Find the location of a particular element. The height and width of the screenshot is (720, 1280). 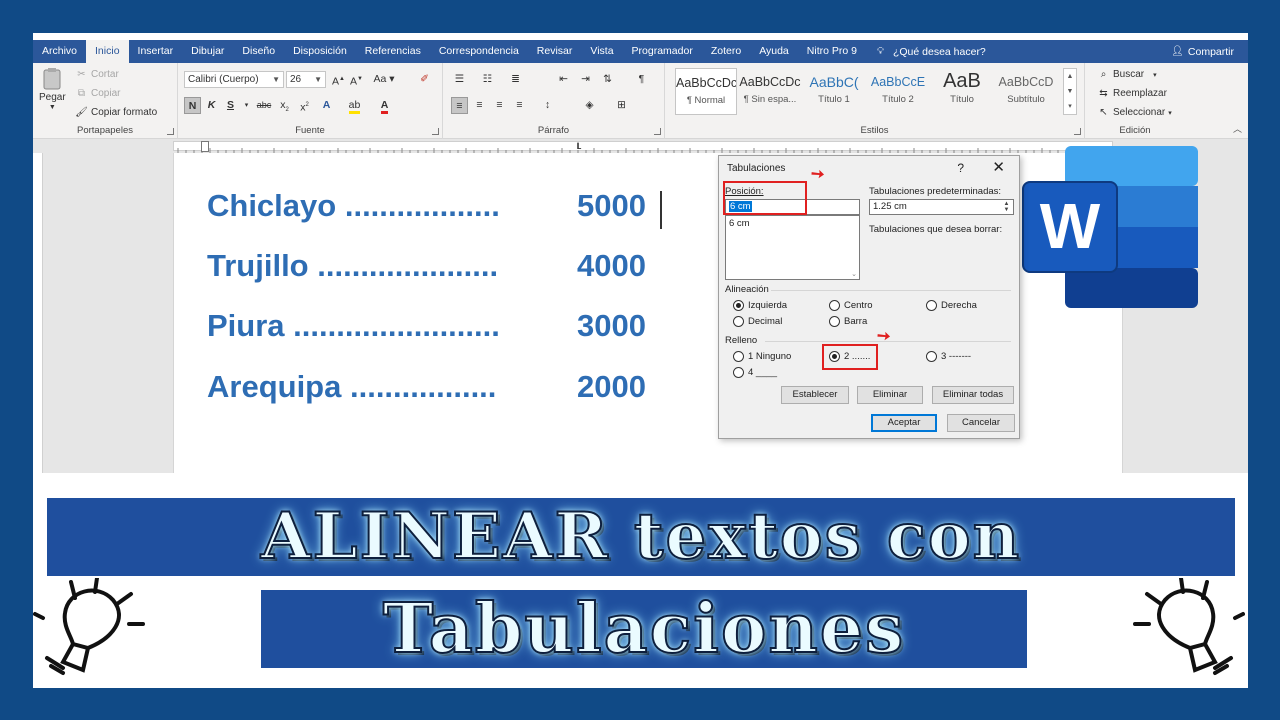

line-spacing-icon: ↕ is located at coordinates (547, 105).